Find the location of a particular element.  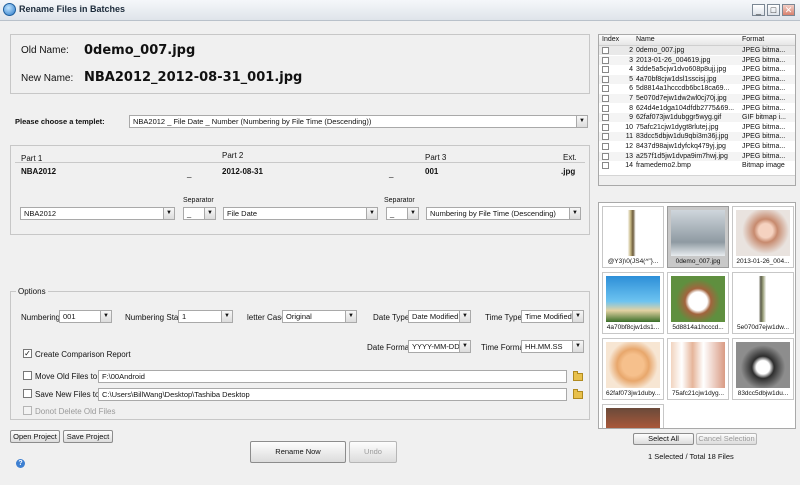

minimize-button: _ is located at coordinates (758, 10).